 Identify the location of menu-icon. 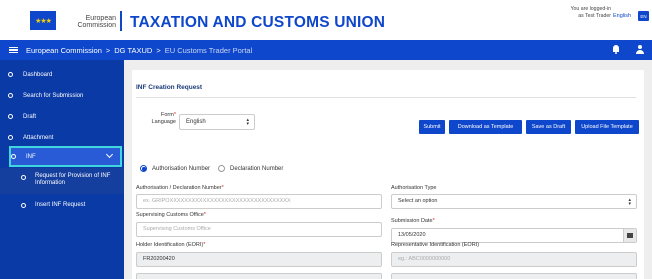
(13, 50).